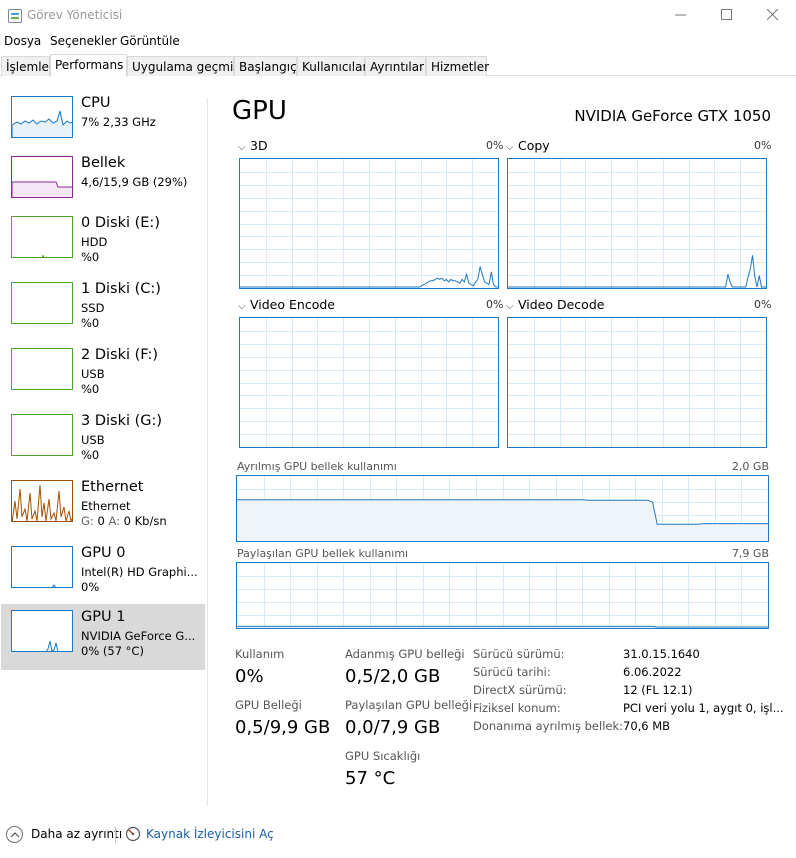 This screenshot has height=858, width=796. Describe the element at coordinates (268, 705) in the screenshot. I see `gpu-memory-label: GPU Belleği` at that location.